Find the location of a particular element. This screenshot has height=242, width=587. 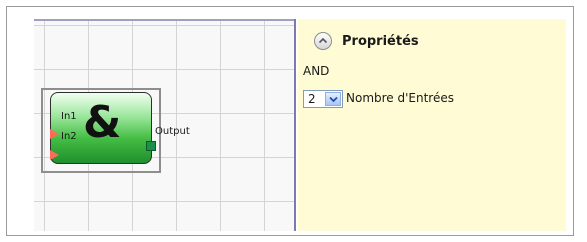

and-symbol: & is located at coordinates (102, 122).